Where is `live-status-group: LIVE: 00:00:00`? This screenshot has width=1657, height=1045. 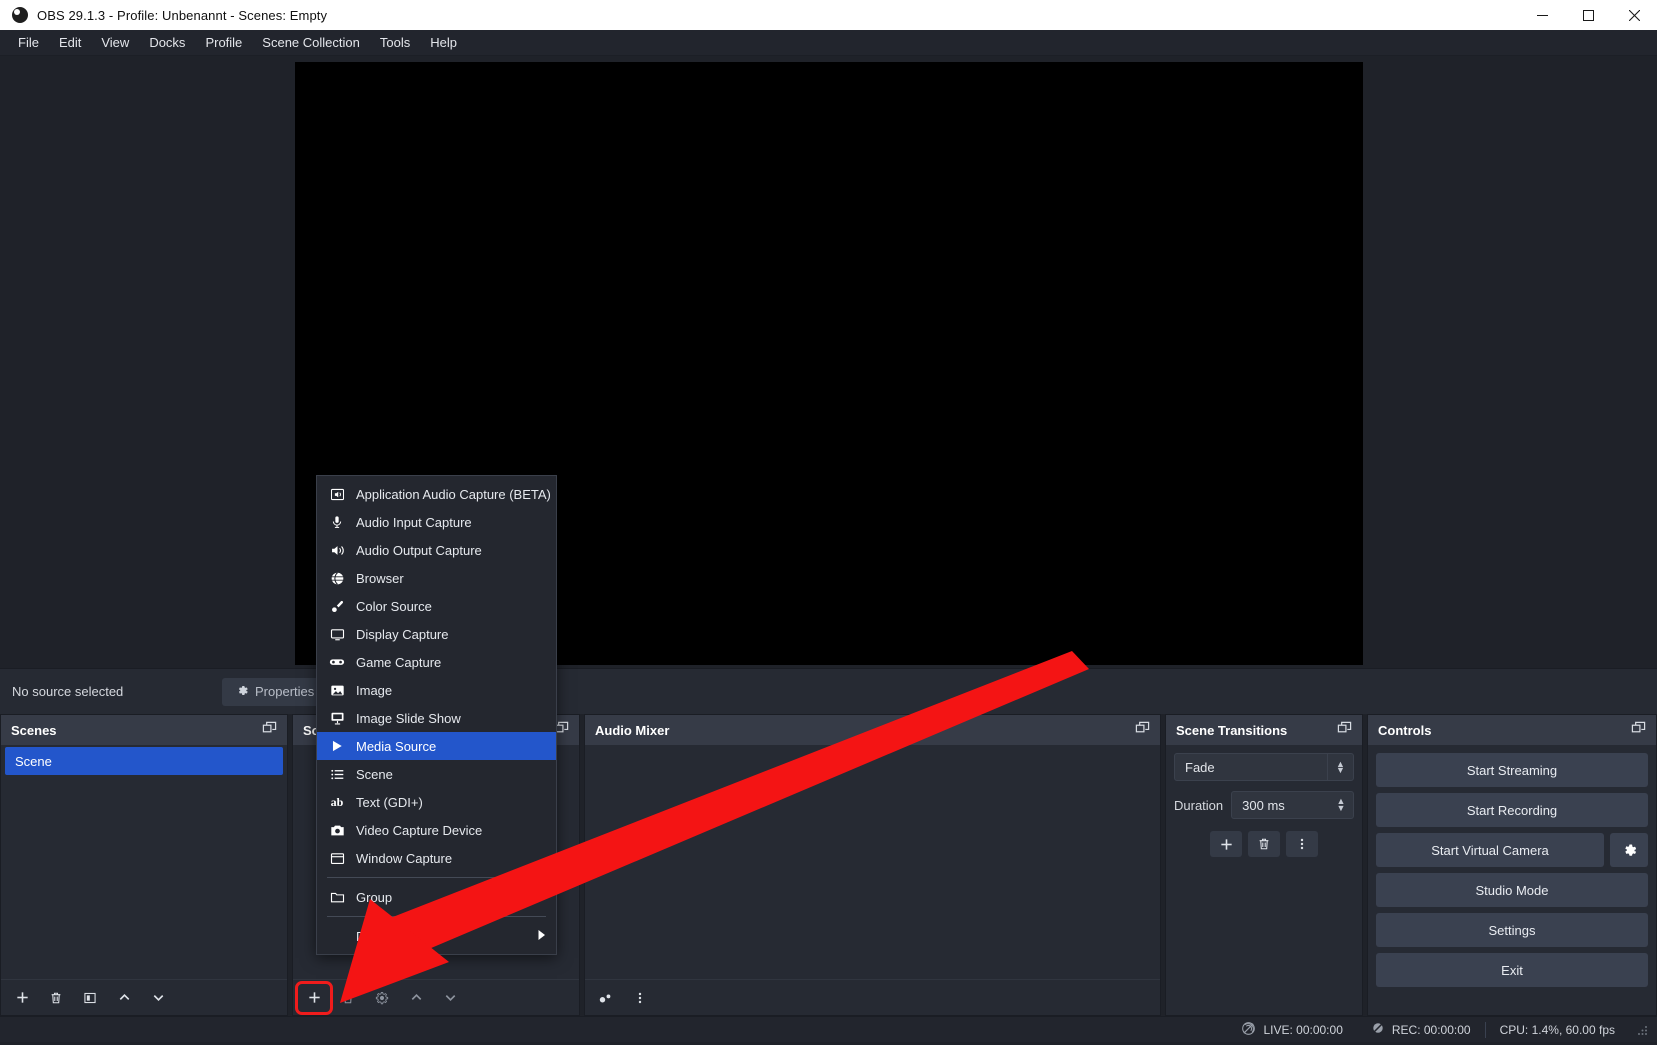 live-status-group: LIVE: 00:00:00 is located at coordinates (1291, 1030).